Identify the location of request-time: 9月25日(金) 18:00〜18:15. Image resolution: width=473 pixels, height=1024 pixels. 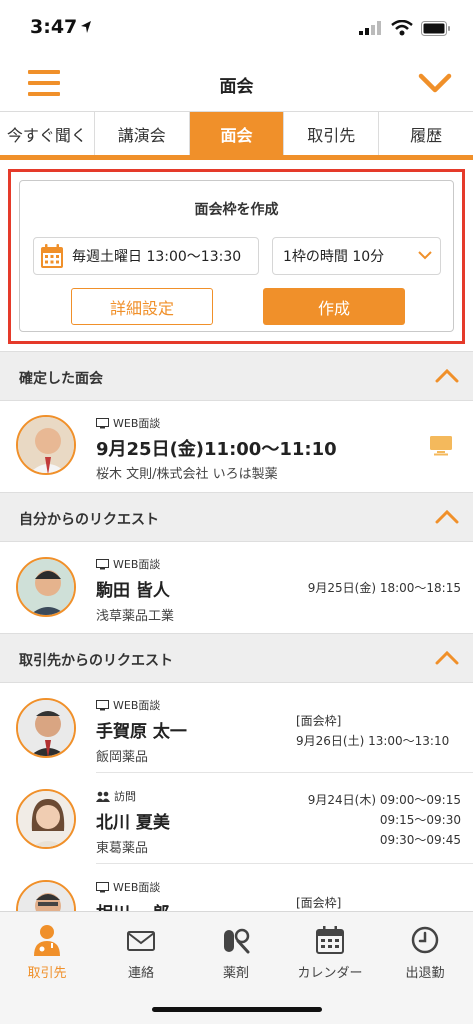
(384, 588).